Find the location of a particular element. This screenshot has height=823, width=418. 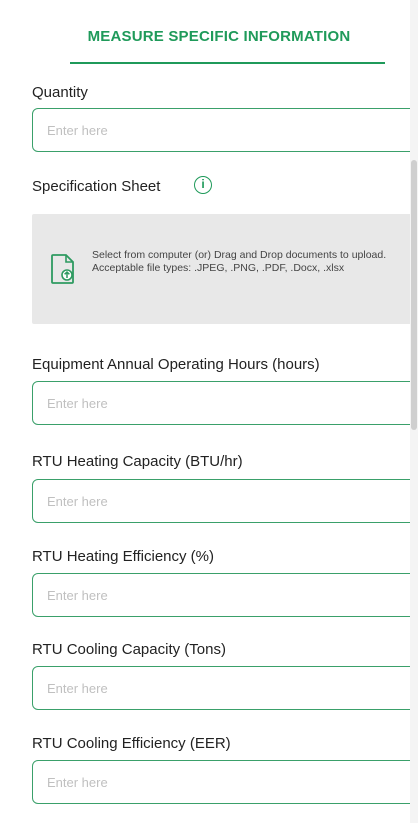

vertical-scrollbar is located at coordinates (414, 411).